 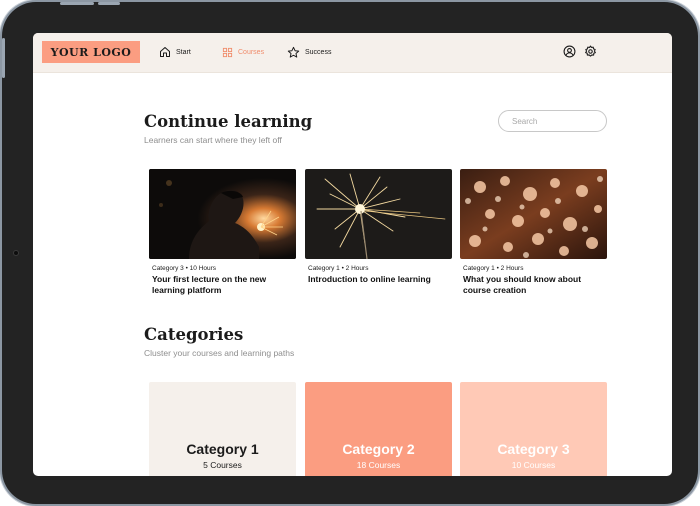 What do you see at coordinates (3, 58) in the screenshot?
I see `side-button` at bounding box center [3, 58].